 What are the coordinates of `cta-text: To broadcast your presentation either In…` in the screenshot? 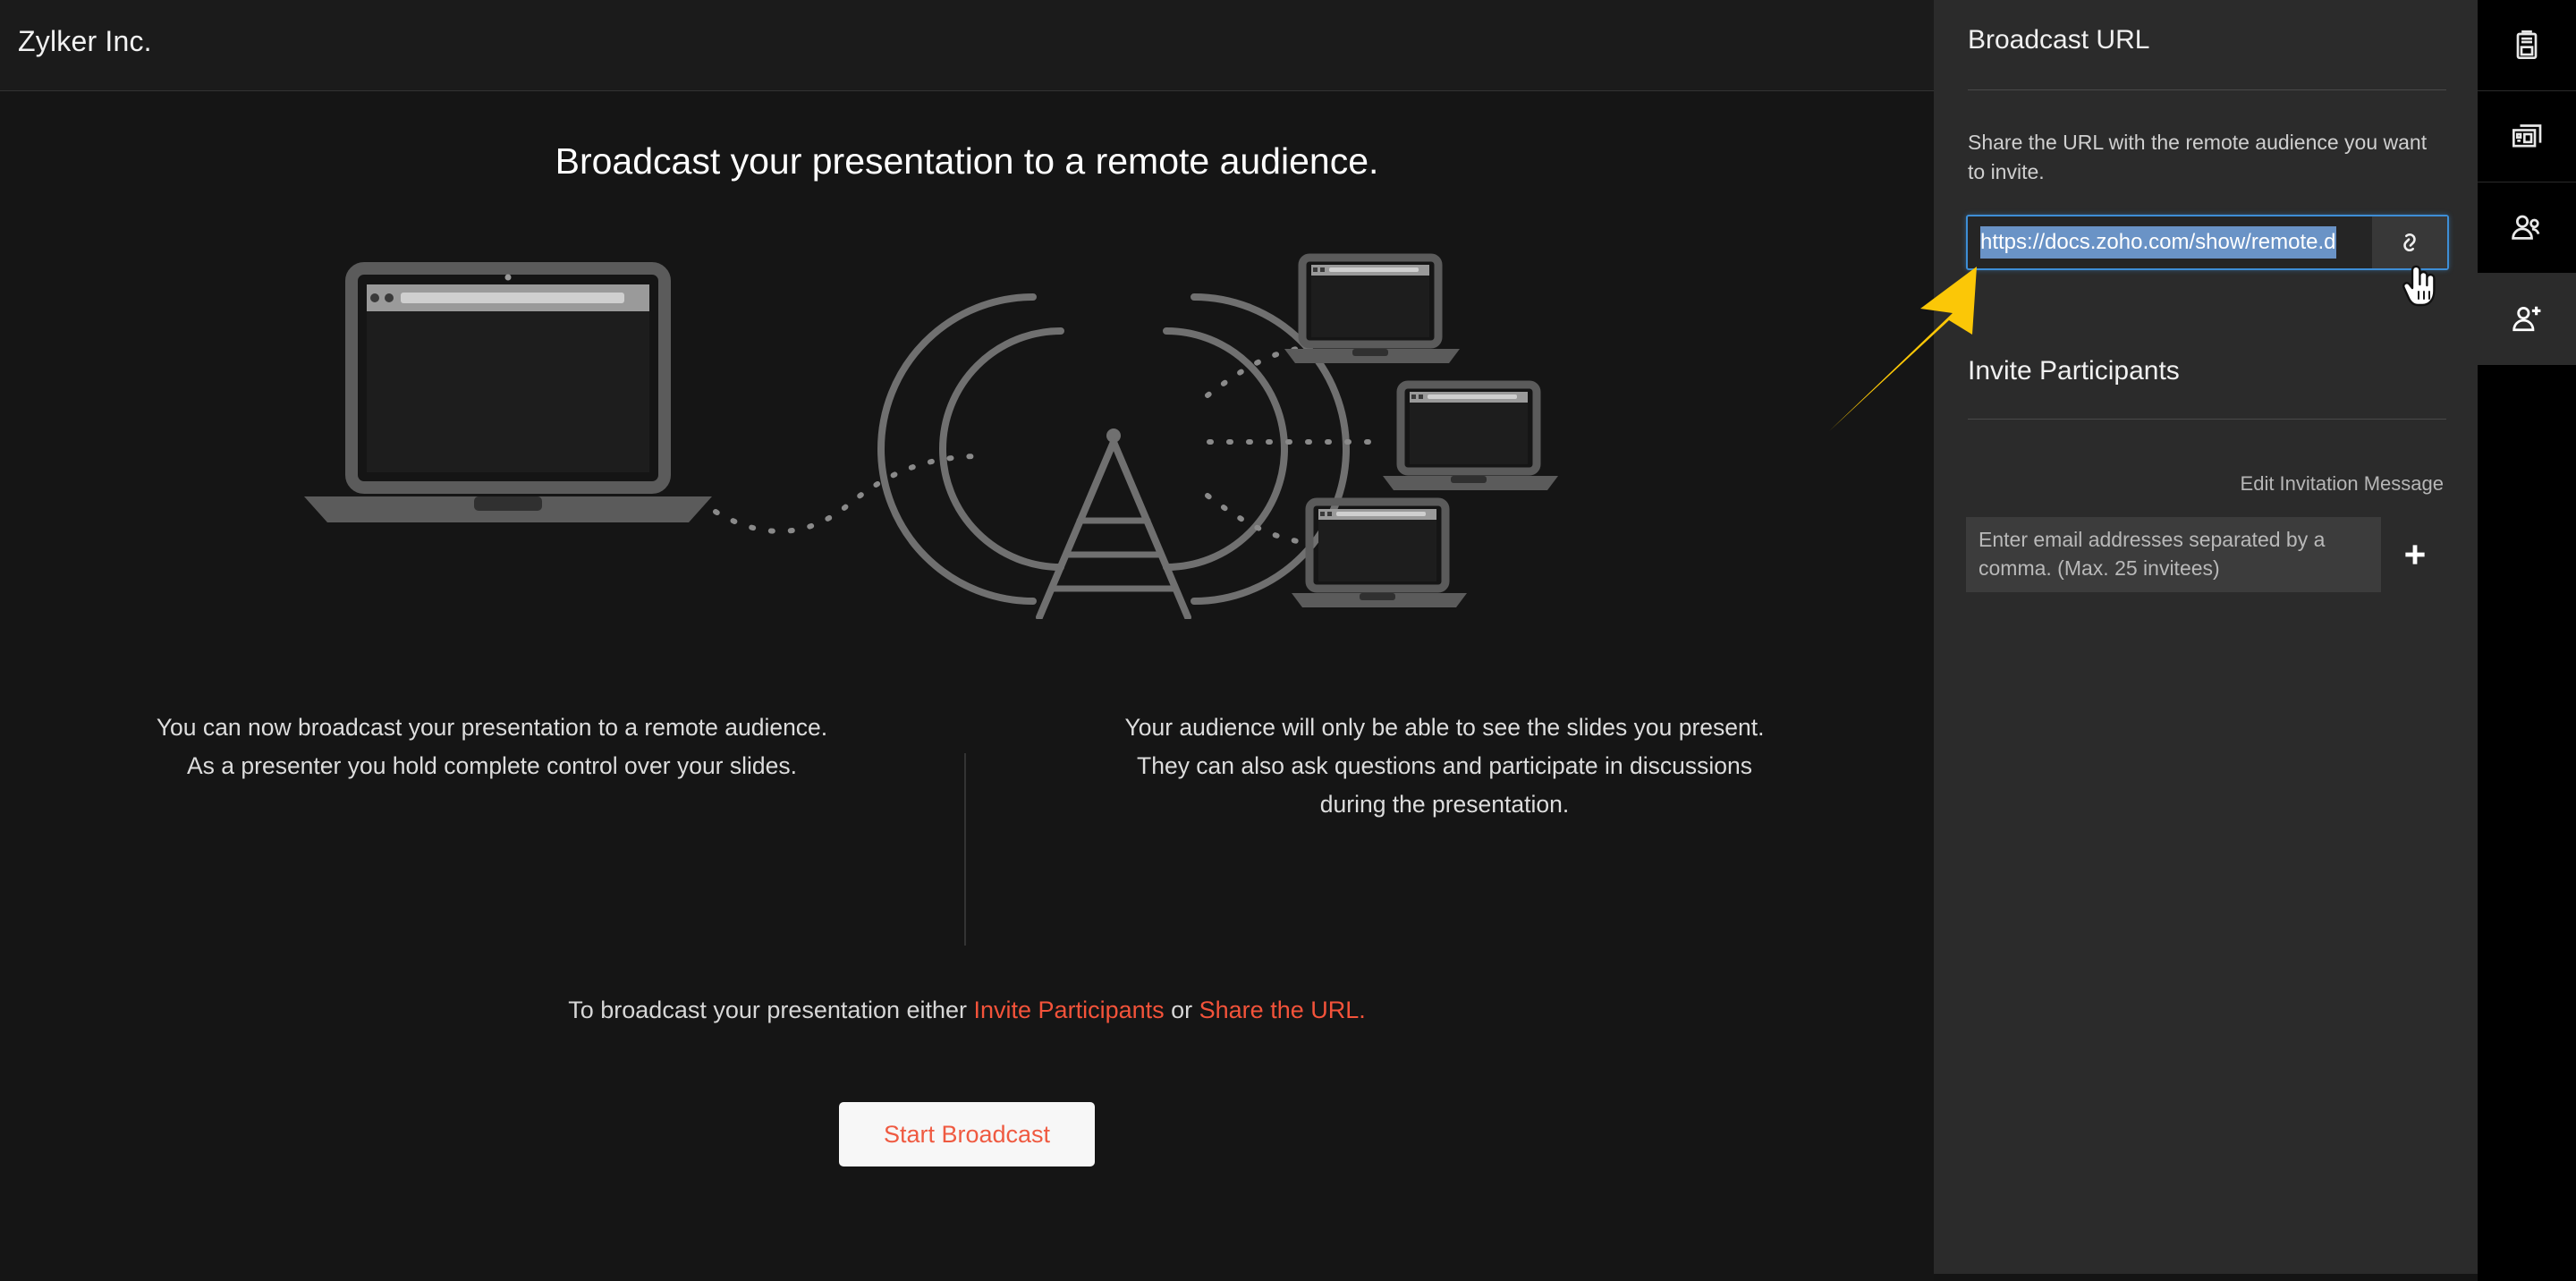 It's located at (967, 1010).